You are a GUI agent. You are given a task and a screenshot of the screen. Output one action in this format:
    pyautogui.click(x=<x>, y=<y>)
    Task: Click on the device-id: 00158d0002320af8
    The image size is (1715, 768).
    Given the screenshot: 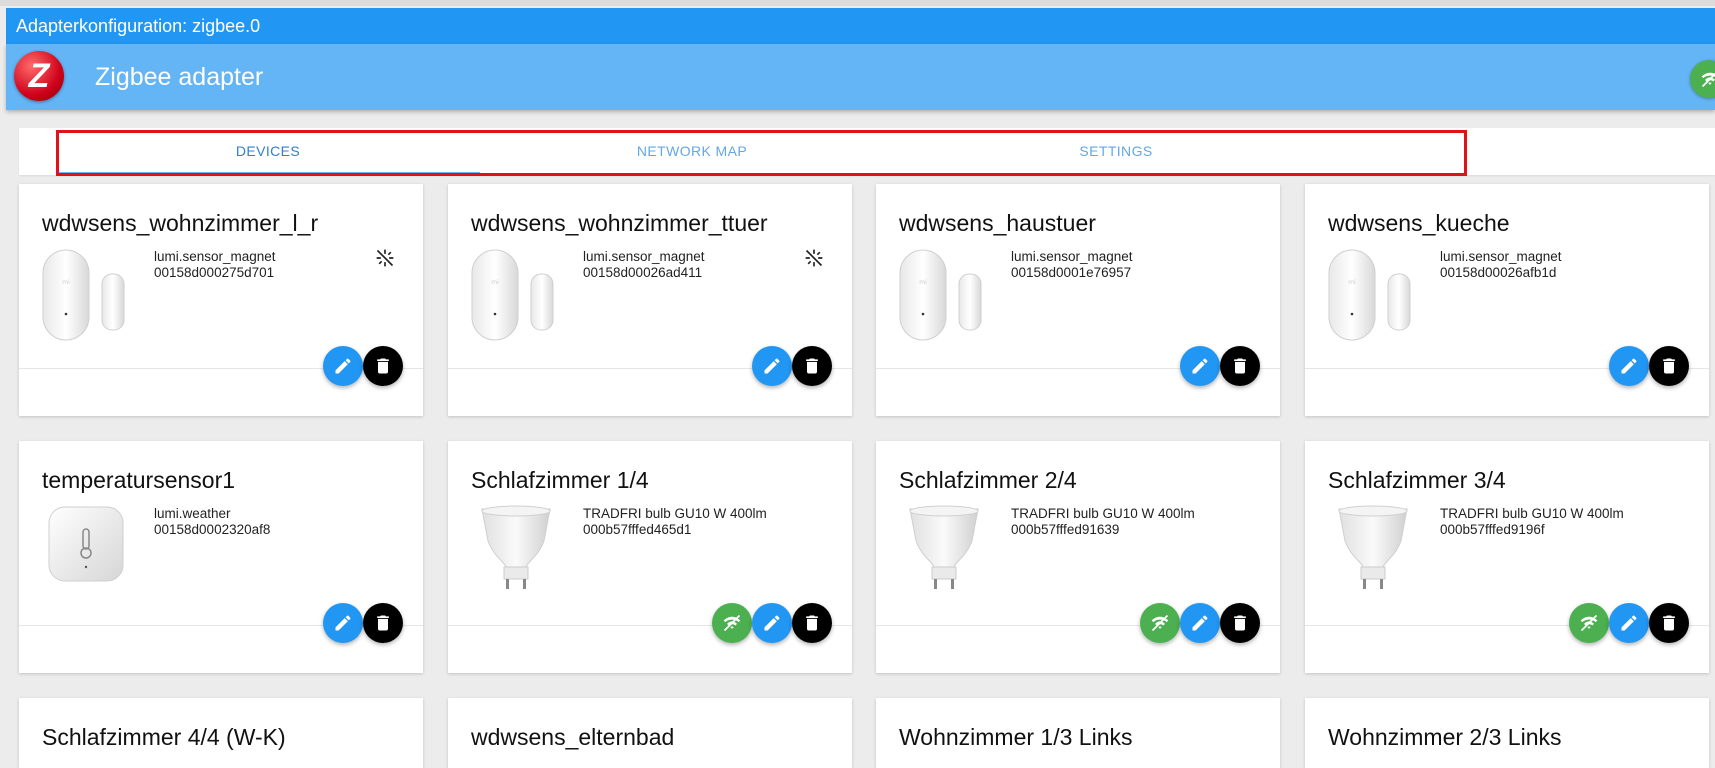 What is the action you would take?
    pyautogui.click(x=212, y=529)
    